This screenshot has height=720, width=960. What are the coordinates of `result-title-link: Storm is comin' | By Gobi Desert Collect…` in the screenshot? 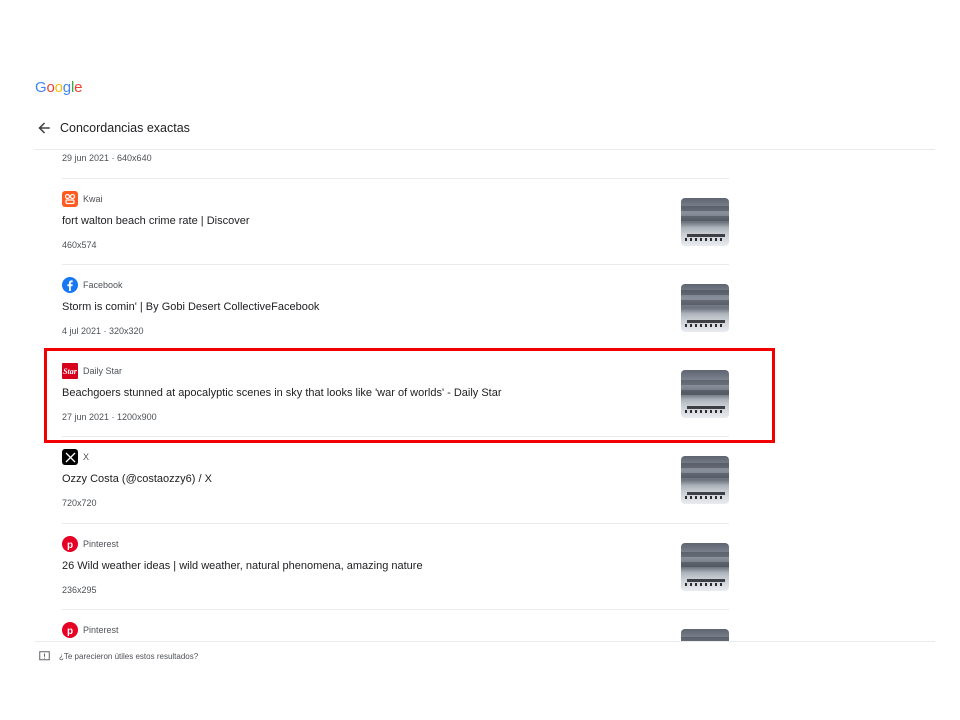 It's located at (190, 307).